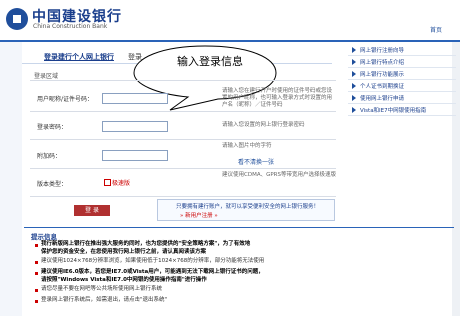 This screenshot has width=460, height=316. Describe the element at coordinates (102, 289) in the screenshot. I see `tip-item: 请您尽量不要在网吧等公共场所使用网上银行系统` at that location.